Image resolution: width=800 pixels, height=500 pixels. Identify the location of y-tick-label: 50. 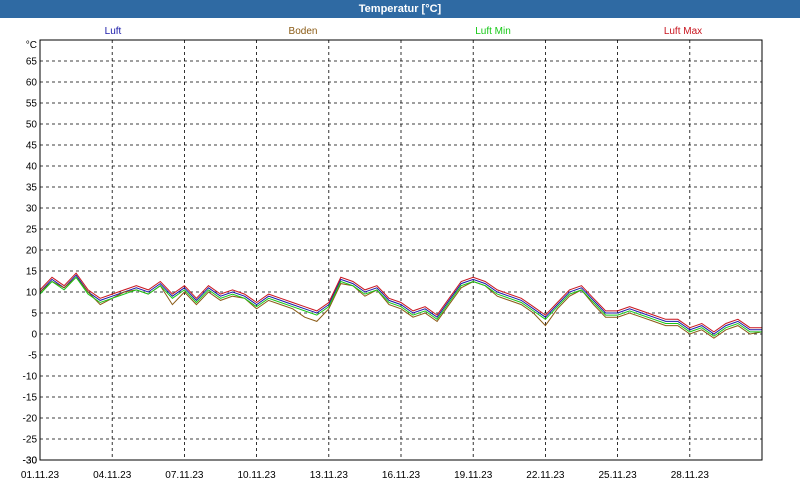
(32, 125).